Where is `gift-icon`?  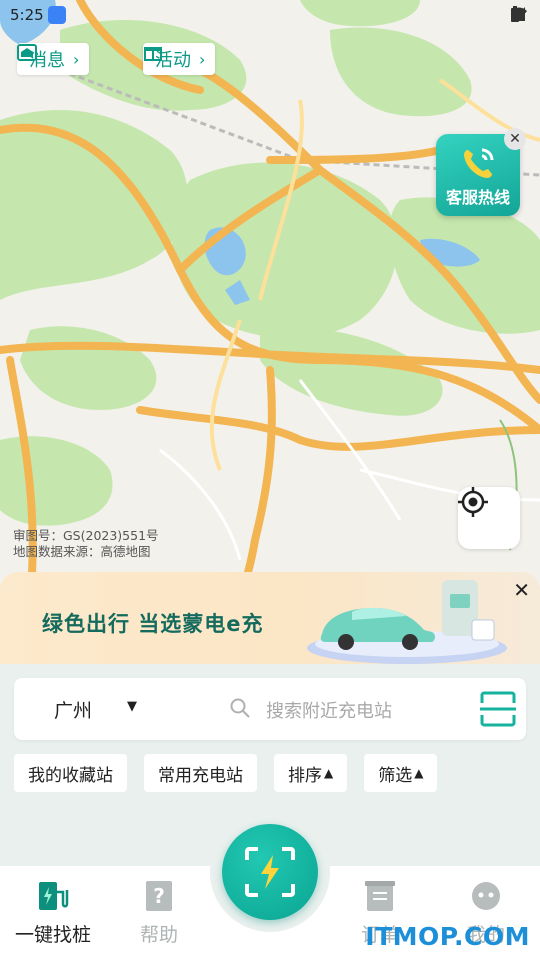
gift-icon is located at coordinates (153, 54).